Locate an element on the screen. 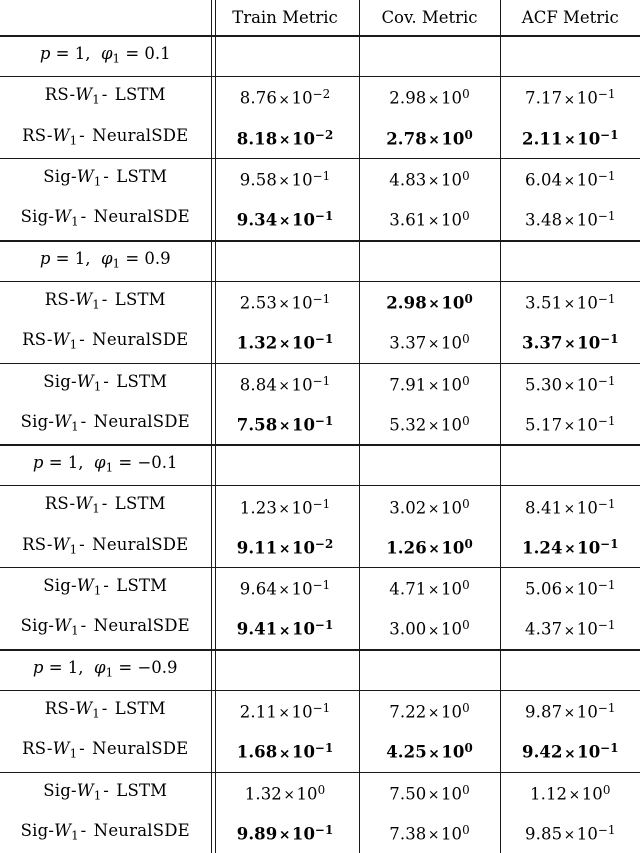 The height and width of the screenshot is (853, 640). group-header-label: p = 1, φ1 = 0.9 is located at coordinates (108, 260).